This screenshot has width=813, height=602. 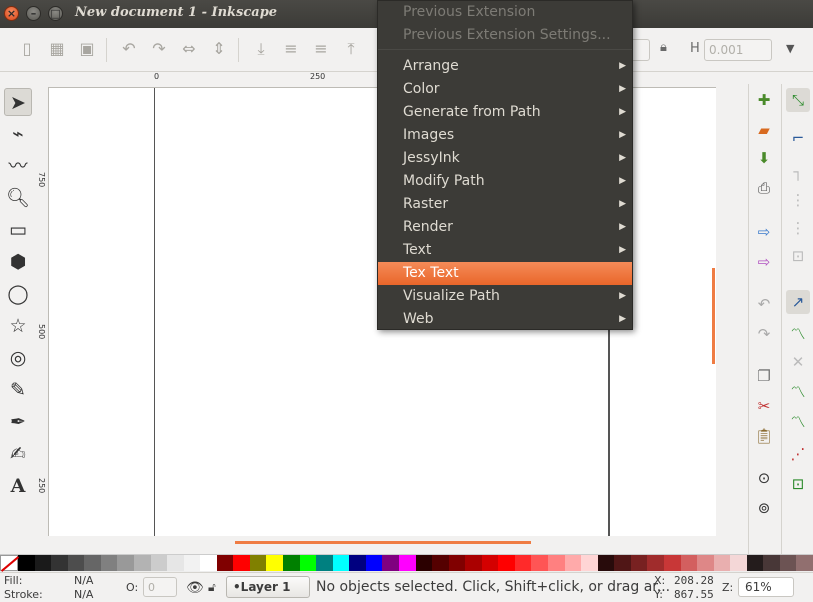 I want to click on spiral-tool-icon: ◎, so click(x=18, y=358).